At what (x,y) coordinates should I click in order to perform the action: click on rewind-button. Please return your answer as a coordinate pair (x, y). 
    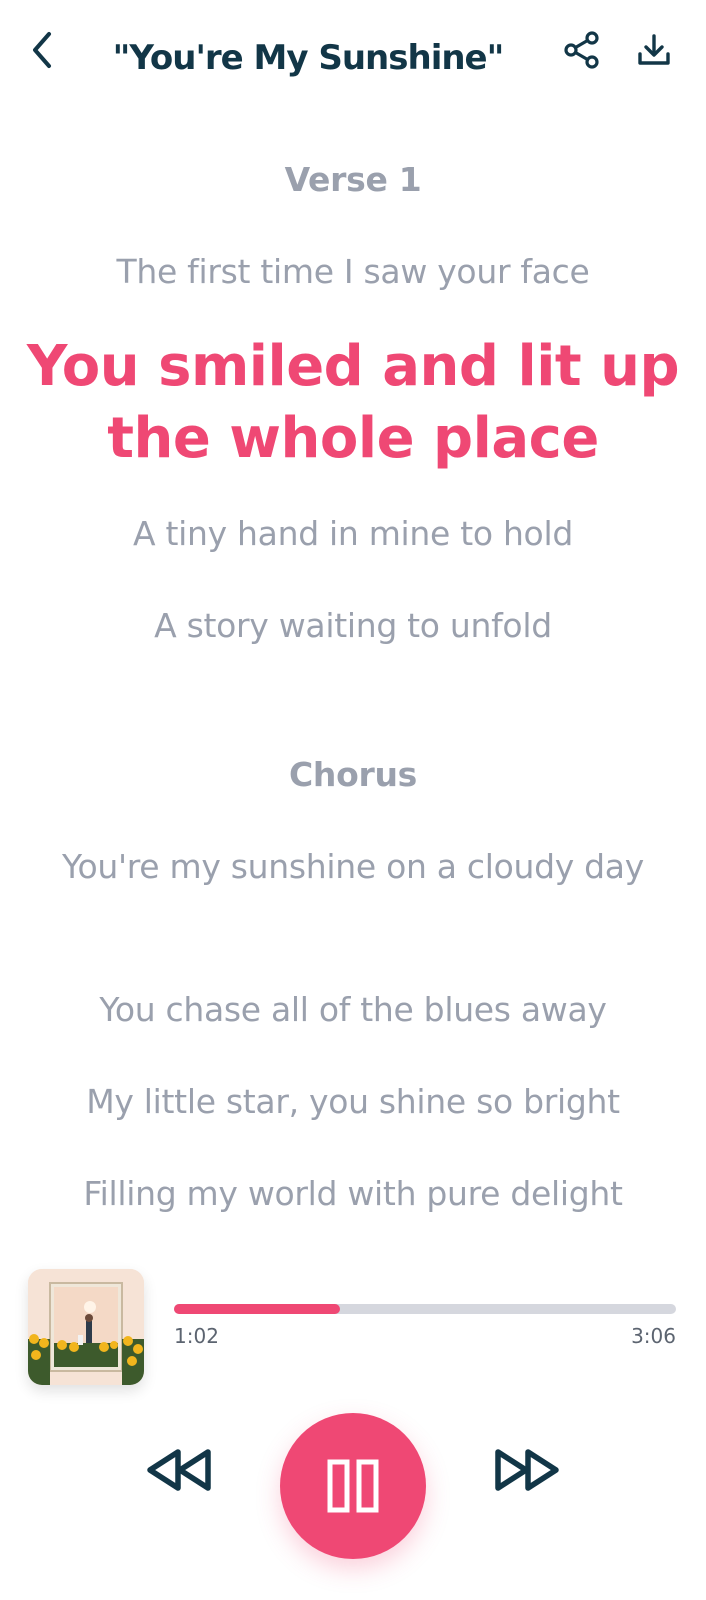
    Looking at the image, I should click on (180, 1470).